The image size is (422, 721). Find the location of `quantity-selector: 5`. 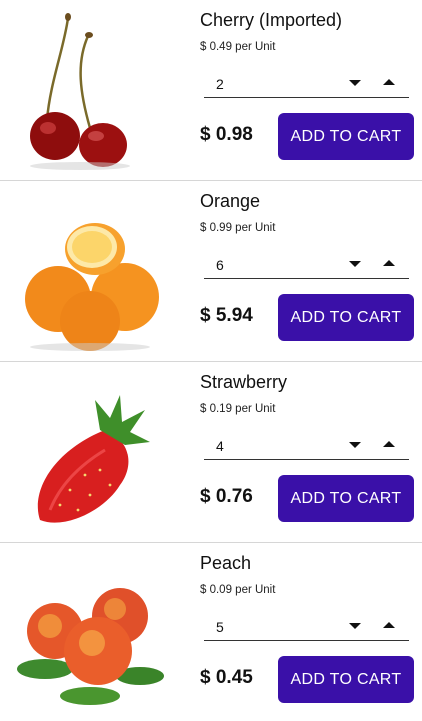

quantity-selector: 5 is located at coordinates (306, 625).